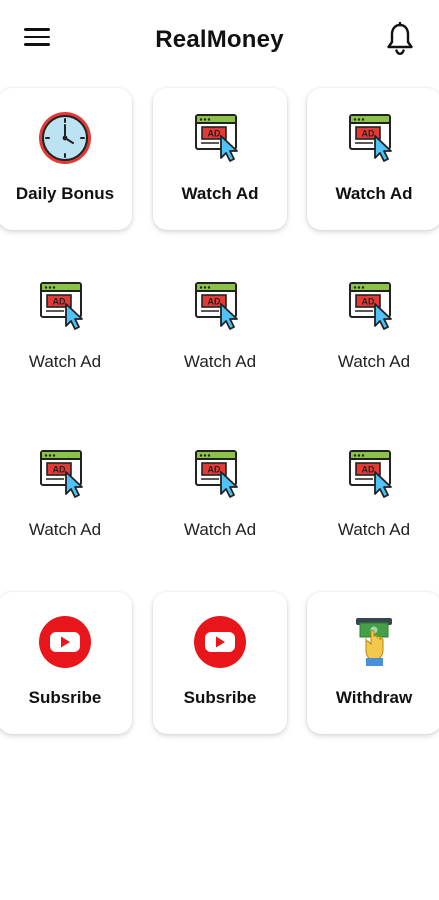 This screenshot has width=439, height=900. I want to click on tile-label: Withdraw, so click(374, 697).